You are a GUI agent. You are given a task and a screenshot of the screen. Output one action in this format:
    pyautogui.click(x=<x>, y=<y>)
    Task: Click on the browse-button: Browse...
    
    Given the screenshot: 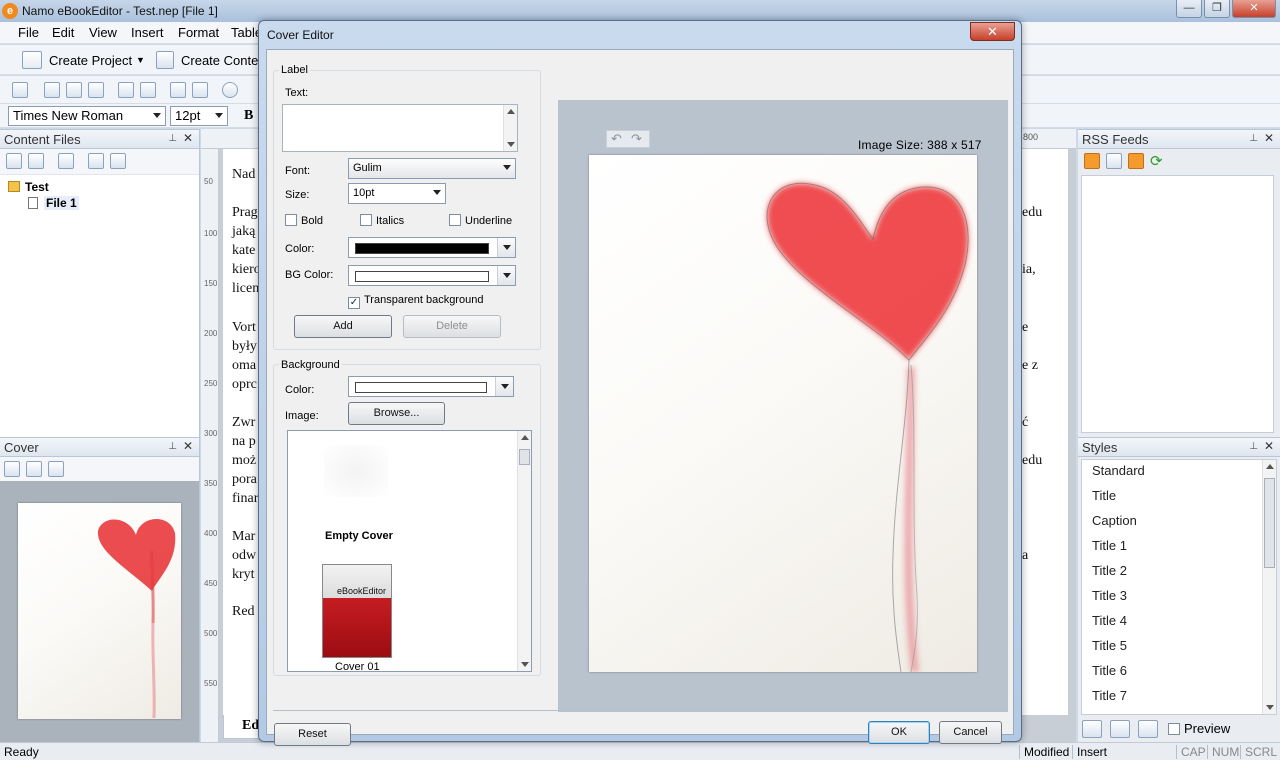 What is the action you would take?
    pyautogui.click(x=396, y=413)
    